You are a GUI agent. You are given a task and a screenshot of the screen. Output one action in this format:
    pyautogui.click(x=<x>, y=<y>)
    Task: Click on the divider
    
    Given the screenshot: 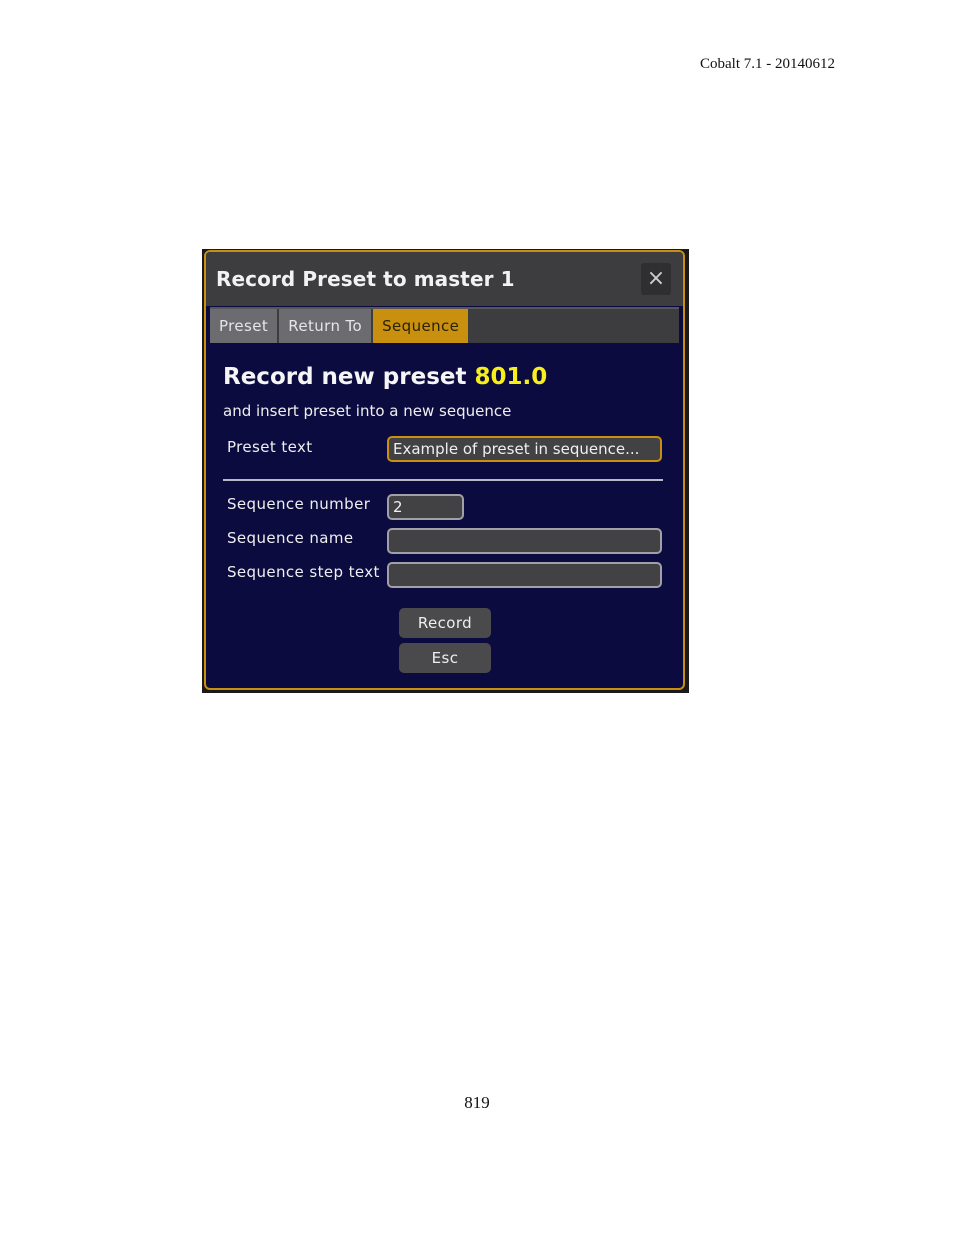 What is the action you would take?
    pyautogui.click(x=443, y=480)
    